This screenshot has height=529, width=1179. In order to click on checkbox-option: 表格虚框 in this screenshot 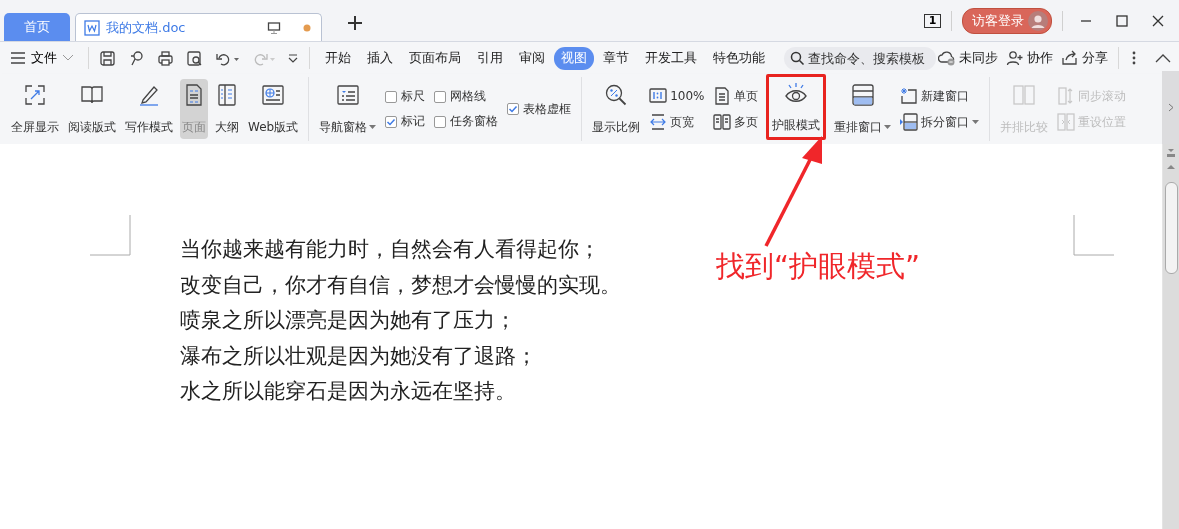, I will do `click(539, 109)`.